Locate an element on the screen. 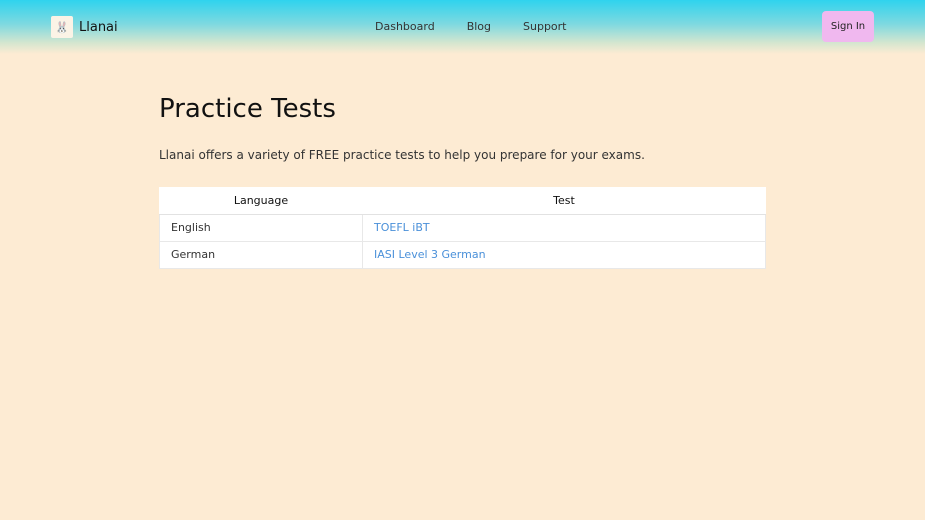 This screenshot has height=520, width=925. brand: 🐰 Llanai is located at coordinates (84, 27).